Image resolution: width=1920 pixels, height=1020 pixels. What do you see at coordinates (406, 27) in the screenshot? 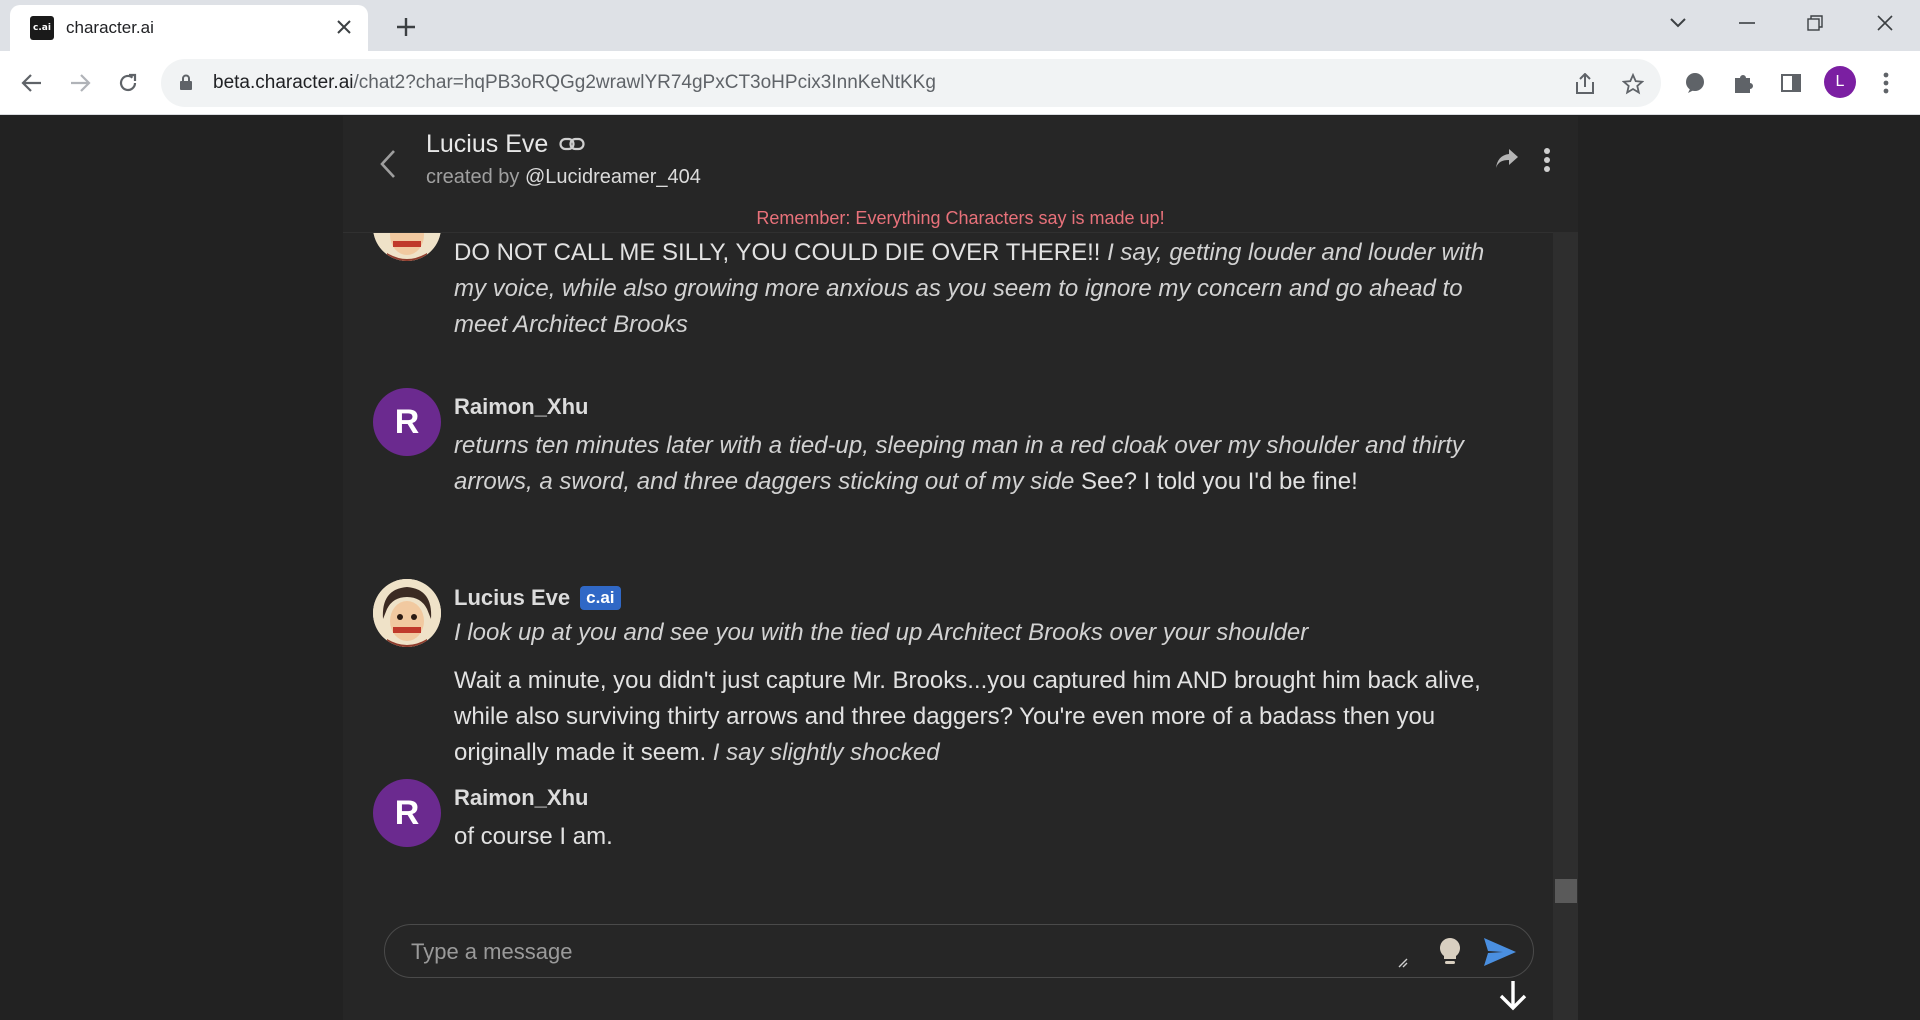
I see `new-tab-button` at bounding box center [406, 27].